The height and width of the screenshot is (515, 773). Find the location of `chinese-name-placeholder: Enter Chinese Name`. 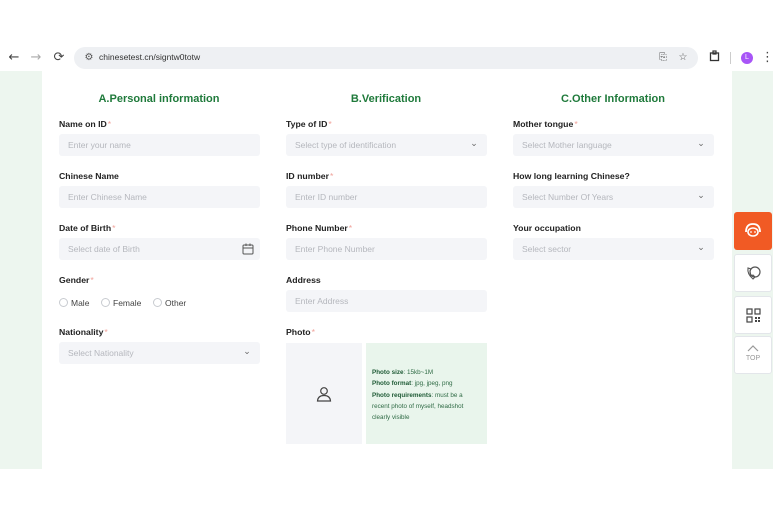

chinese-name-placeholder: Enter Chinese Name is located at coordinates (107, 197).